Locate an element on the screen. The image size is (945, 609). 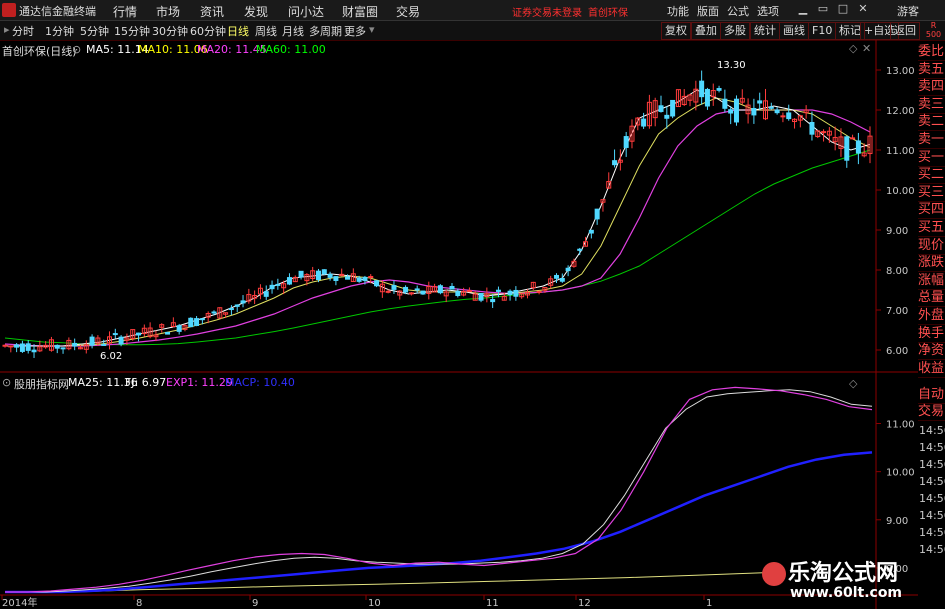
y-tick-label: 10.00 is located at coordinates (900, 191).